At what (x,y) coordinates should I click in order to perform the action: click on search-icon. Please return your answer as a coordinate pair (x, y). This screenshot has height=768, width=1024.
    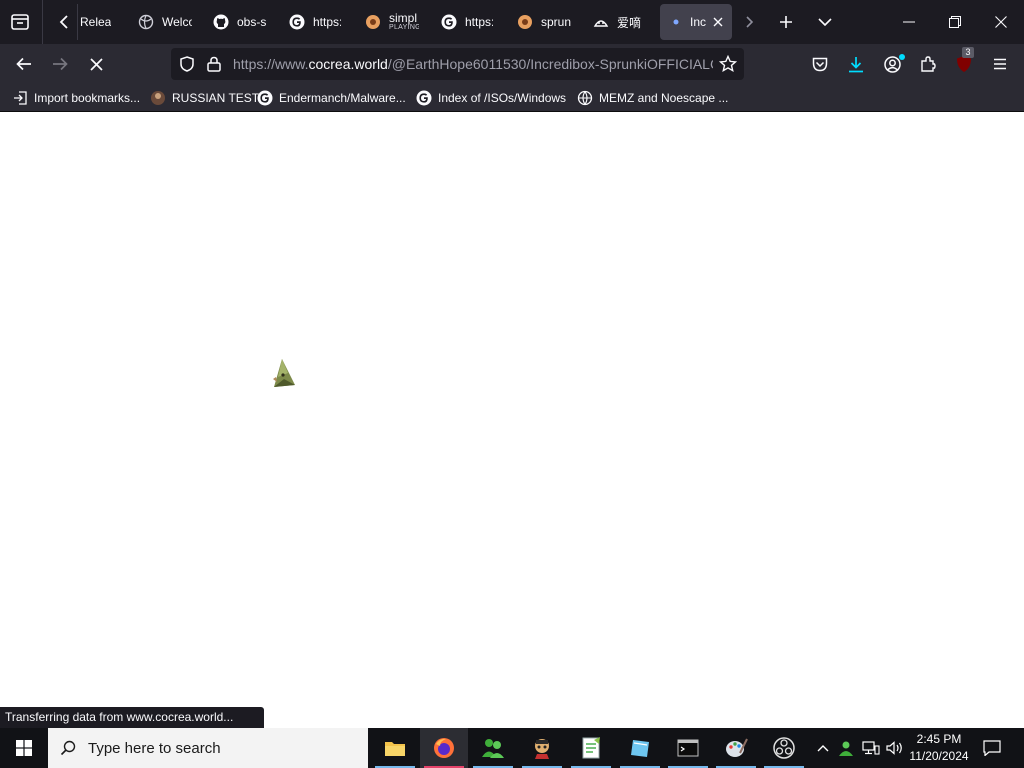
    Looking at the image, I should click on (68, 748).